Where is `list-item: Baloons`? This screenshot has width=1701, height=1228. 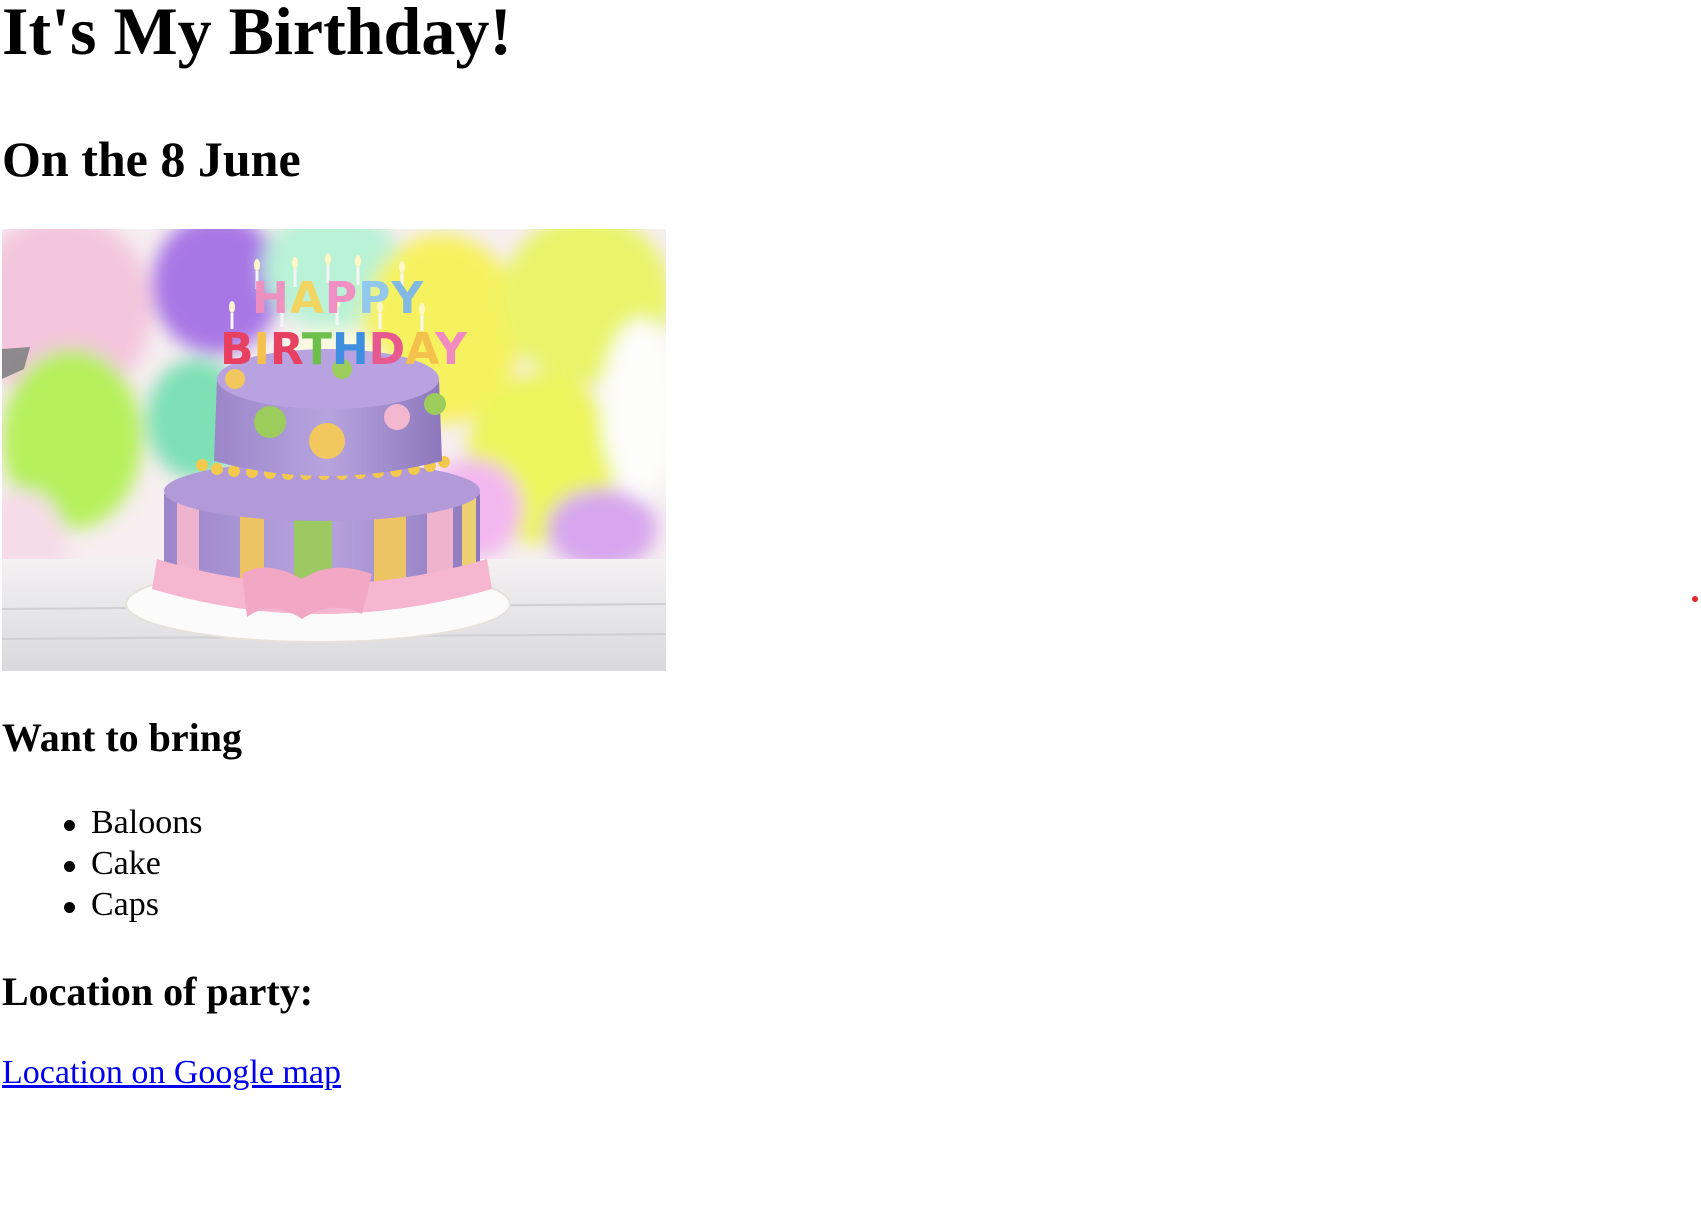
list-item: Baloons is located at coordinates (102, 822).